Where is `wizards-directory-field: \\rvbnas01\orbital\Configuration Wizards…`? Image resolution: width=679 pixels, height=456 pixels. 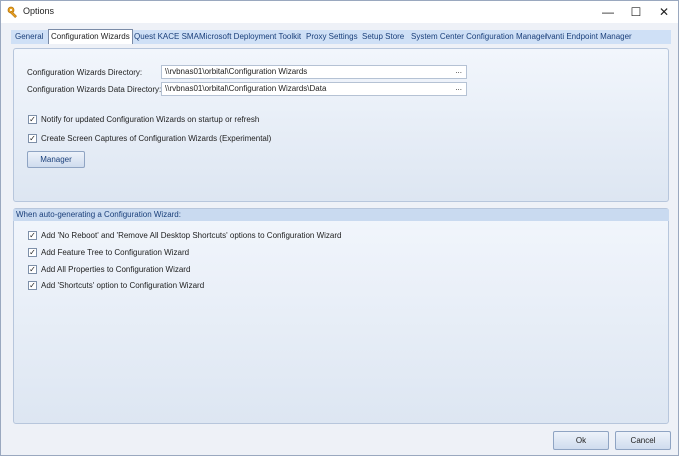 wizards-directory-field: \\rvbnas01\orbital\Configuration Wizards… is located at coordinates (314, 72).